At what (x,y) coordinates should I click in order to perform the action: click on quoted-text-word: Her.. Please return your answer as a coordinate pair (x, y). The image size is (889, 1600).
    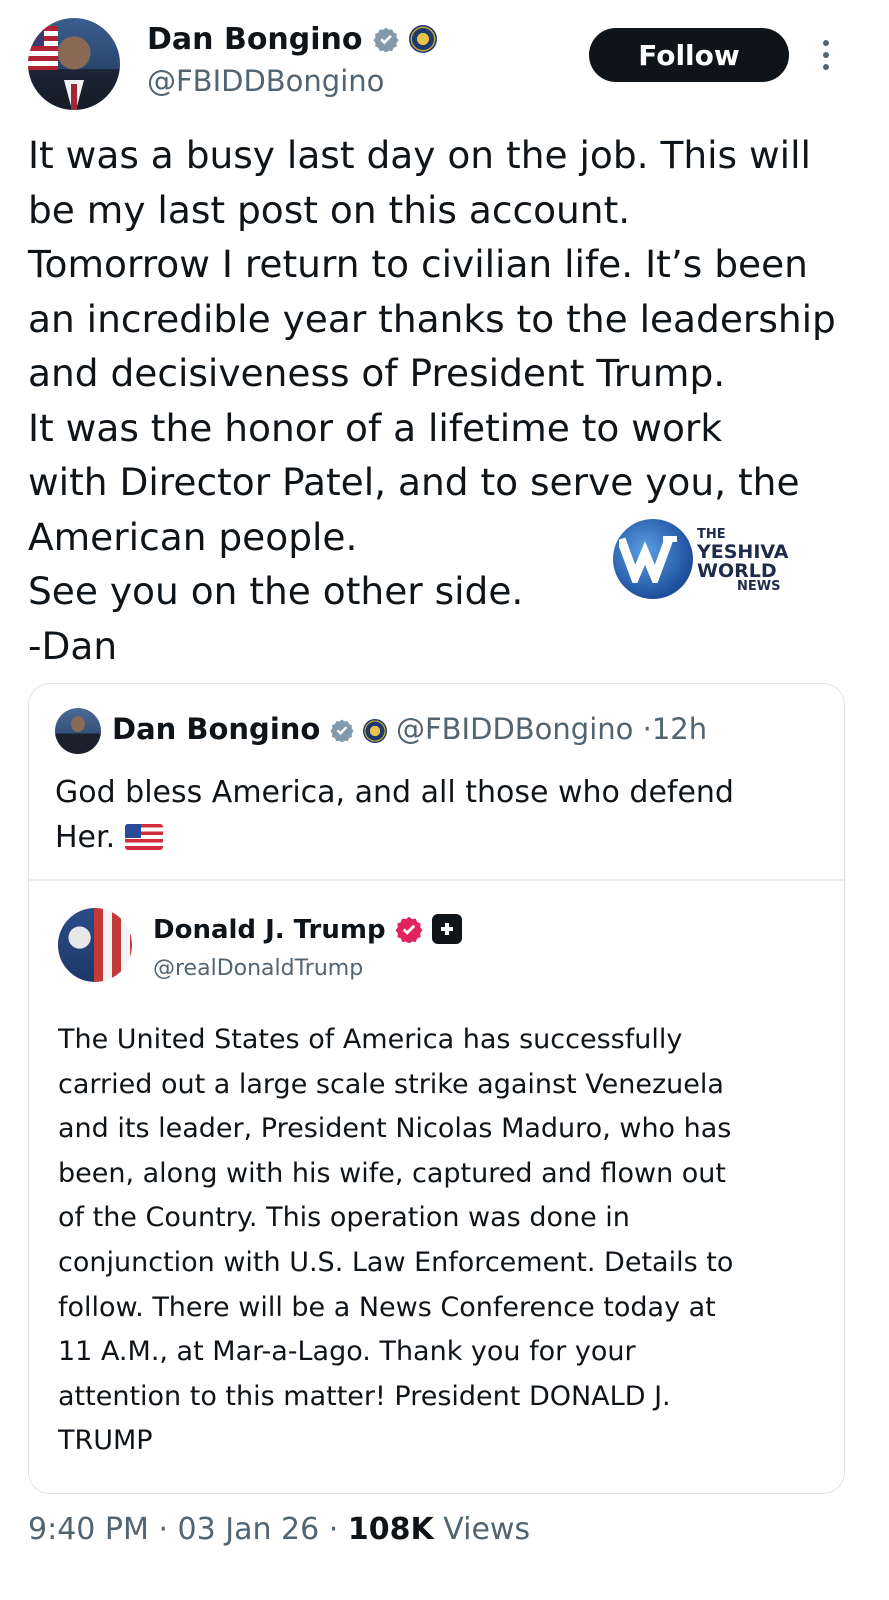
    Looking at the image, I should click on (85, 837).